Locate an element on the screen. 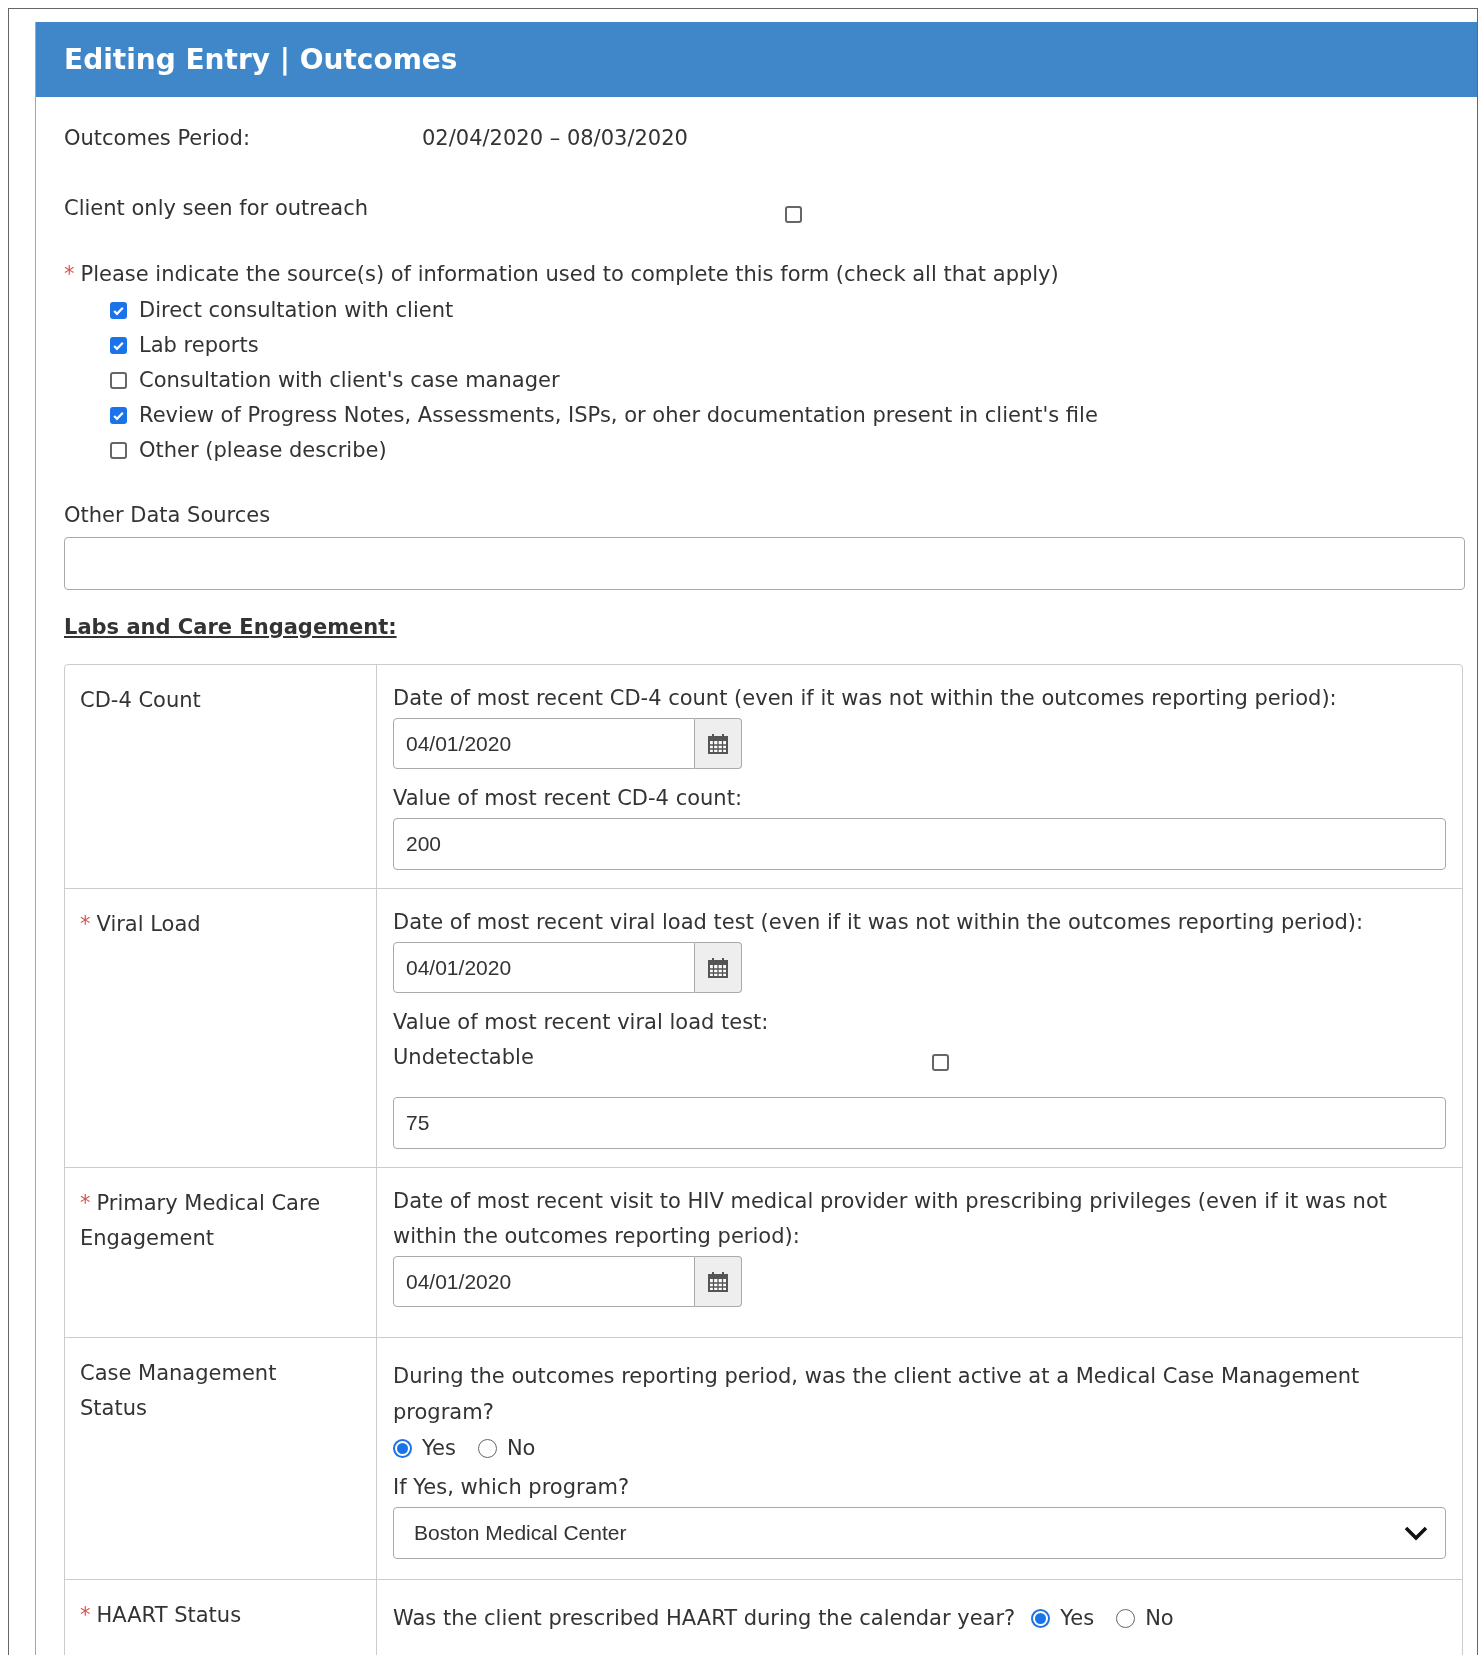 This screenshot has height=1655, width=1478. text-input: 75 is located at coordinates (919, 1123).